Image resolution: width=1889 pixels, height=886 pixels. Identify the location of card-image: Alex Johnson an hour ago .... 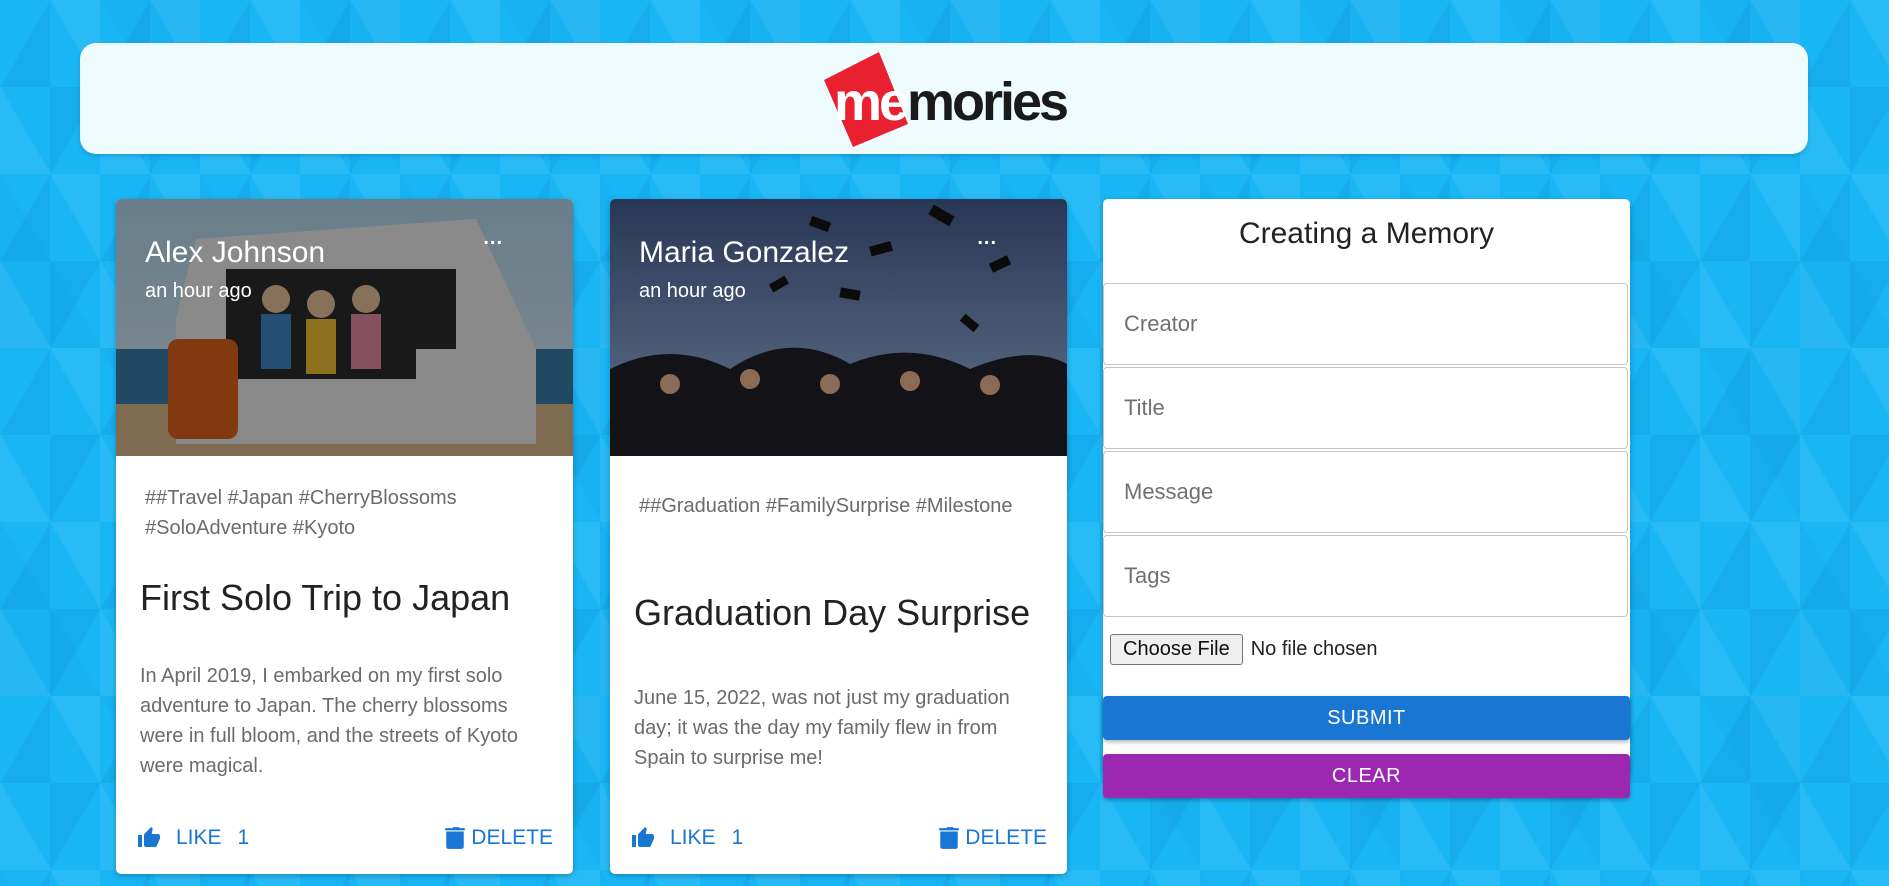
(344, 327).